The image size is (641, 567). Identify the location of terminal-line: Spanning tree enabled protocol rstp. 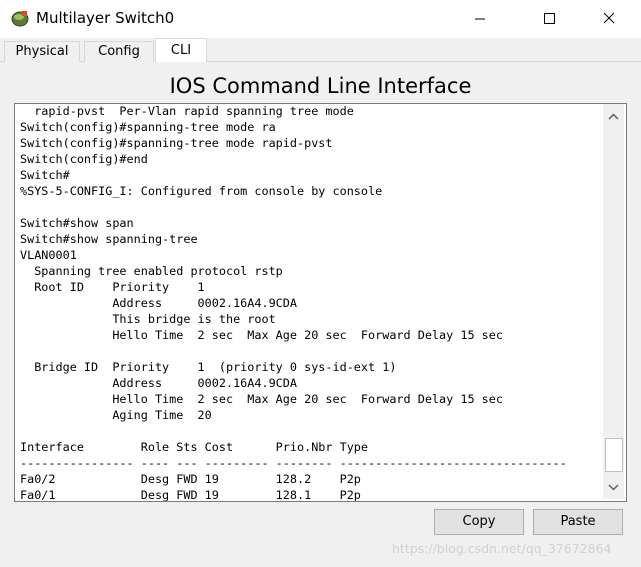
(151, 271).